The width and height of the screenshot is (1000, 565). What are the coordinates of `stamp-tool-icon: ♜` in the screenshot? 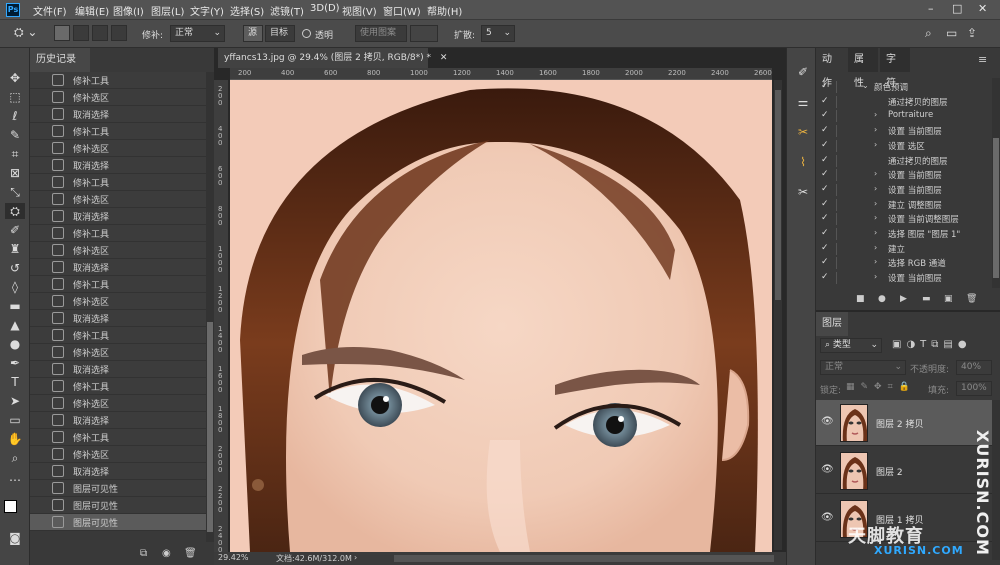 It's located at (15, 249).